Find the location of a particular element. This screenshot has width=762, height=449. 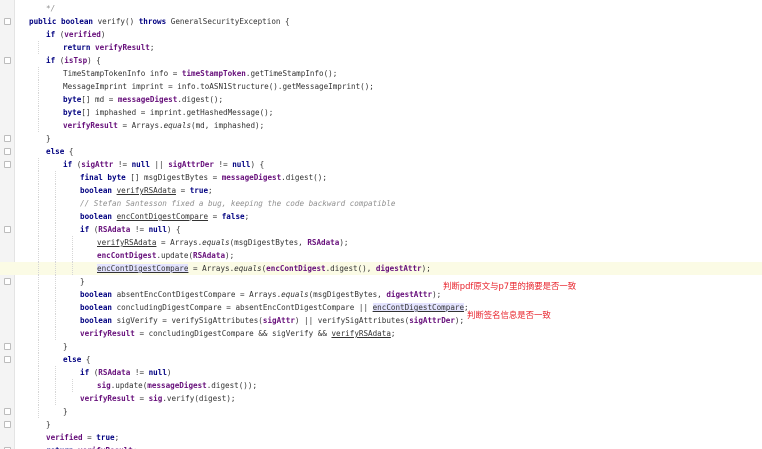

code-token: verify() is located at coordinates (118, 21).